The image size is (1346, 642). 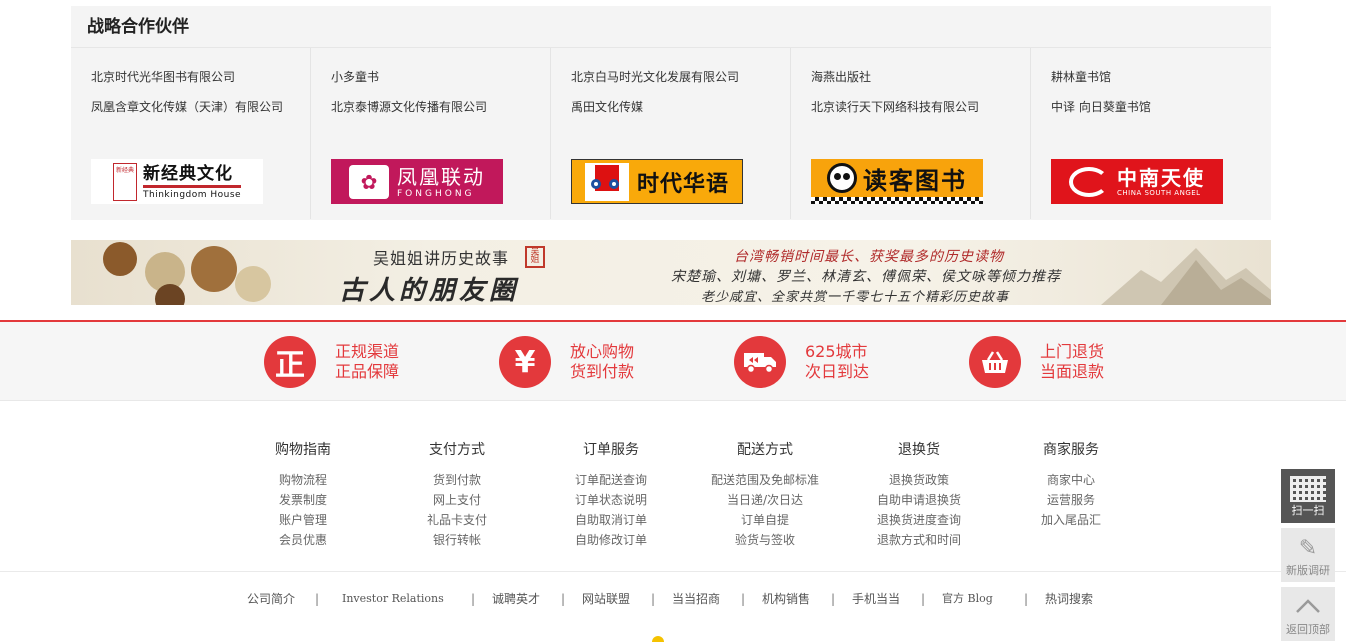 What do you see at coordinates (876, 599) in the screenshot?
I see `link-mobile: 手机当当` at bounding box center [876, 599].